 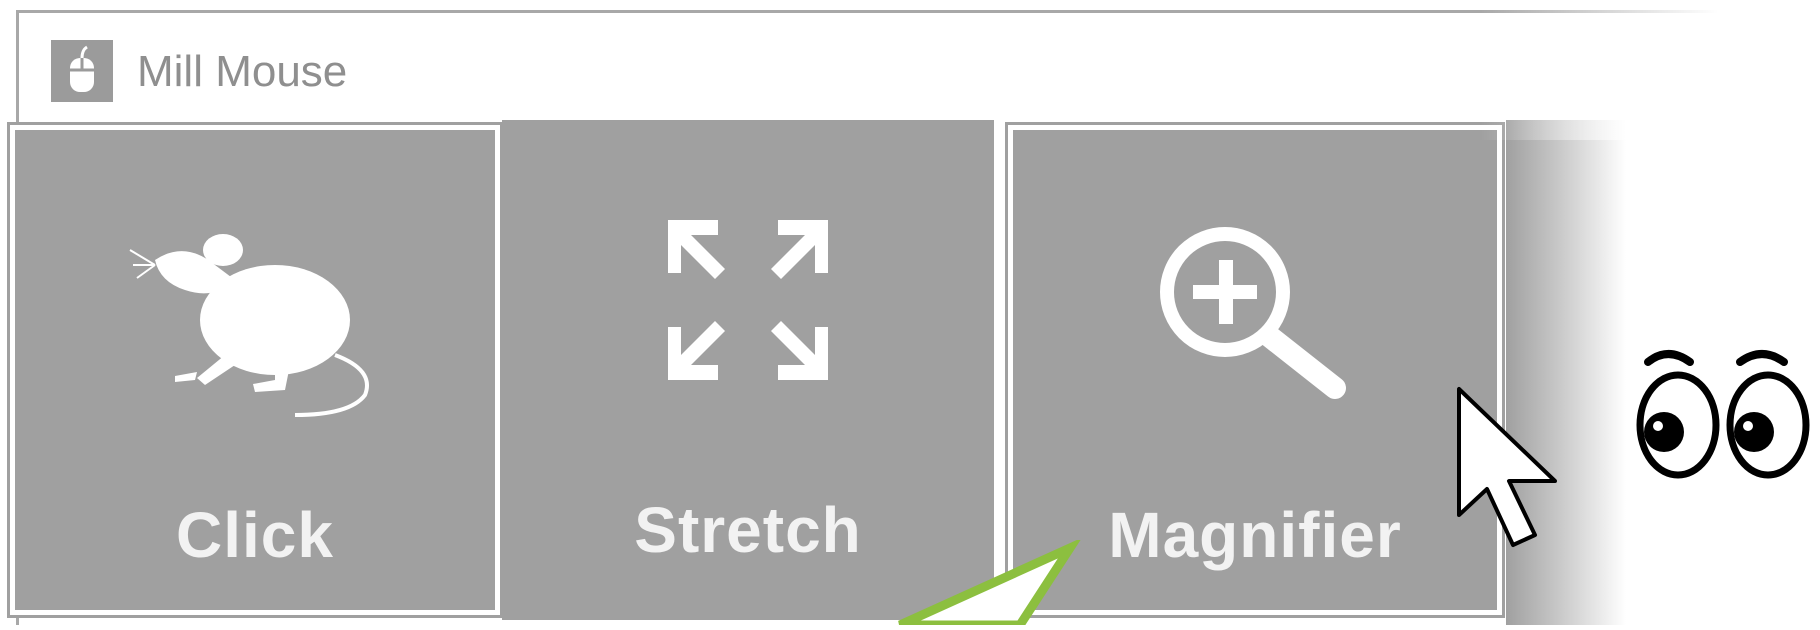 What do you see at coordinates (1510, 472) in the screenshot?
I see `arrow-pointer-icon` at bounding box center [1510, 472].